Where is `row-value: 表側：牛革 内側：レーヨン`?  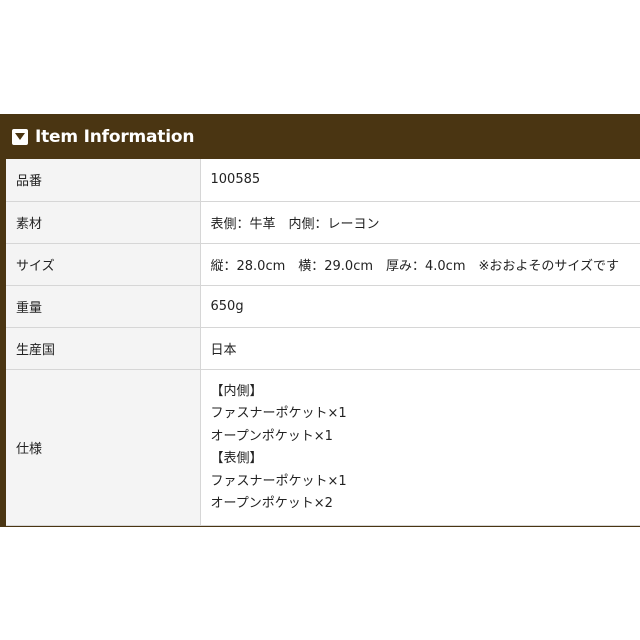
row-value: 表側：牛革 内側：レーヨン is located at coordinates (420, 222).